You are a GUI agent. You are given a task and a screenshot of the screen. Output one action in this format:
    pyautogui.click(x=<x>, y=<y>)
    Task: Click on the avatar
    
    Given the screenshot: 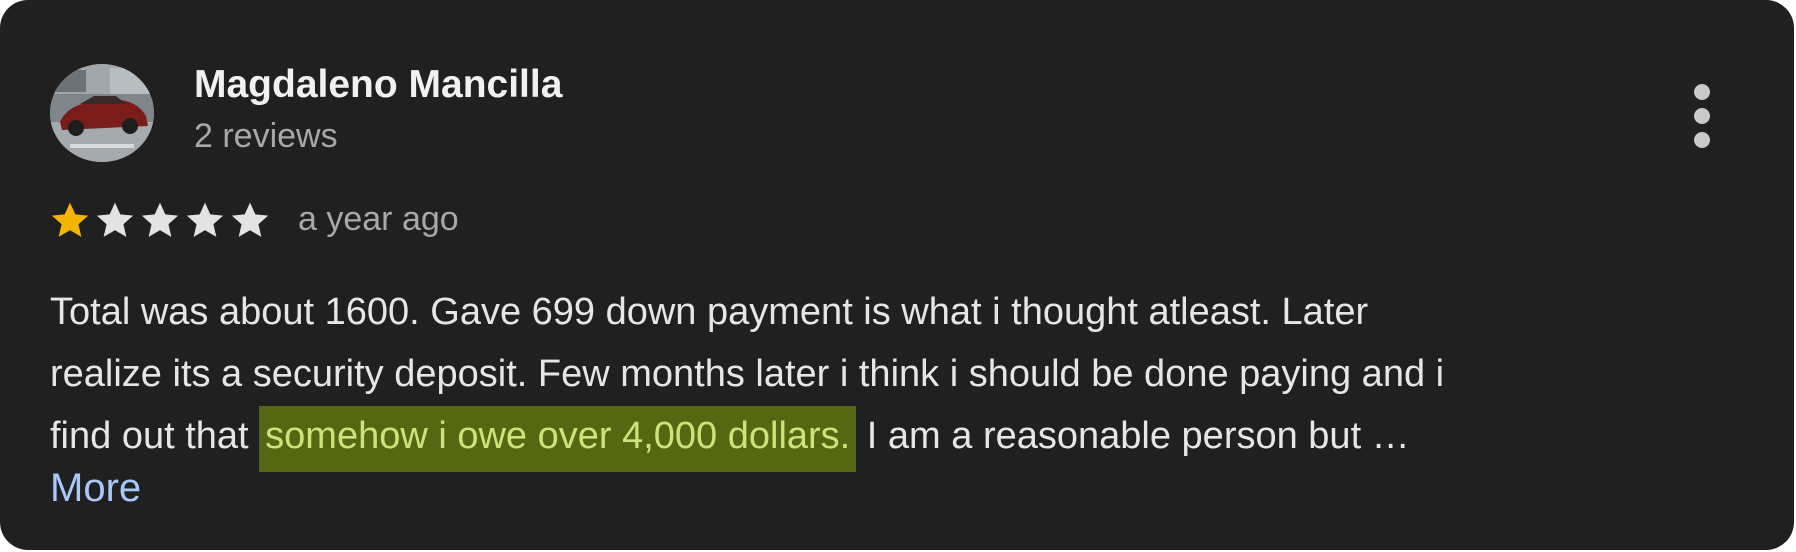 What is the action you would take?
    pyautogui.click(x=102, y=113)
    